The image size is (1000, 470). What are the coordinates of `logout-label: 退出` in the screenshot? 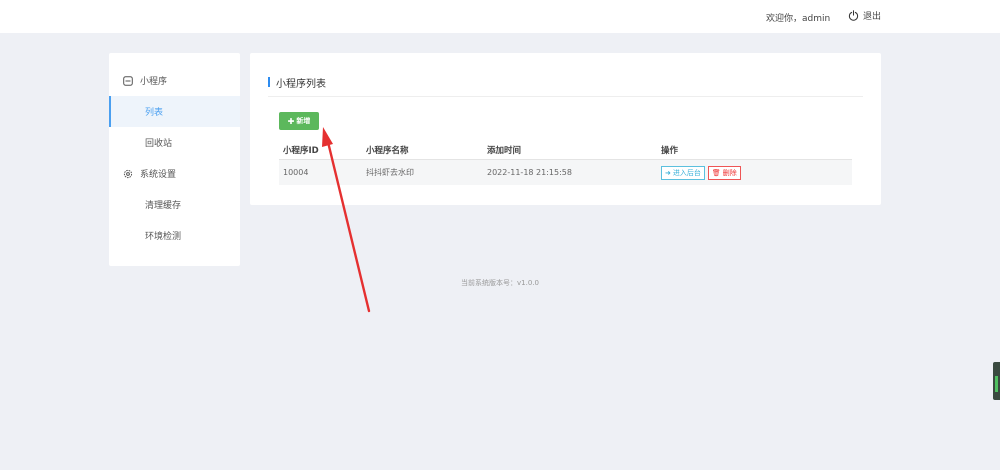 It's located at (872, 17).